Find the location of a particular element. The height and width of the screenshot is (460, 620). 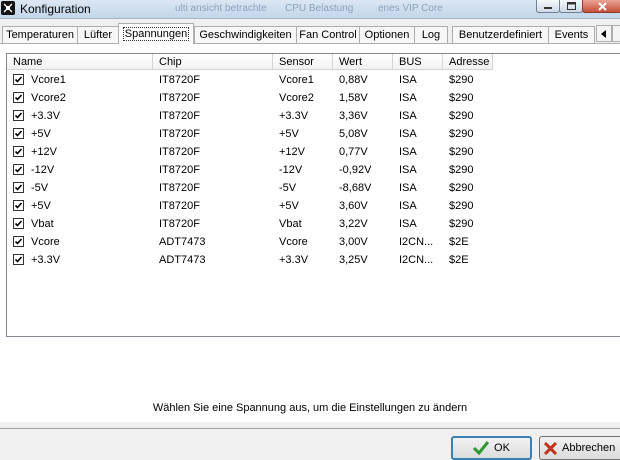

fan-icon is located at coordinates (8, 8).